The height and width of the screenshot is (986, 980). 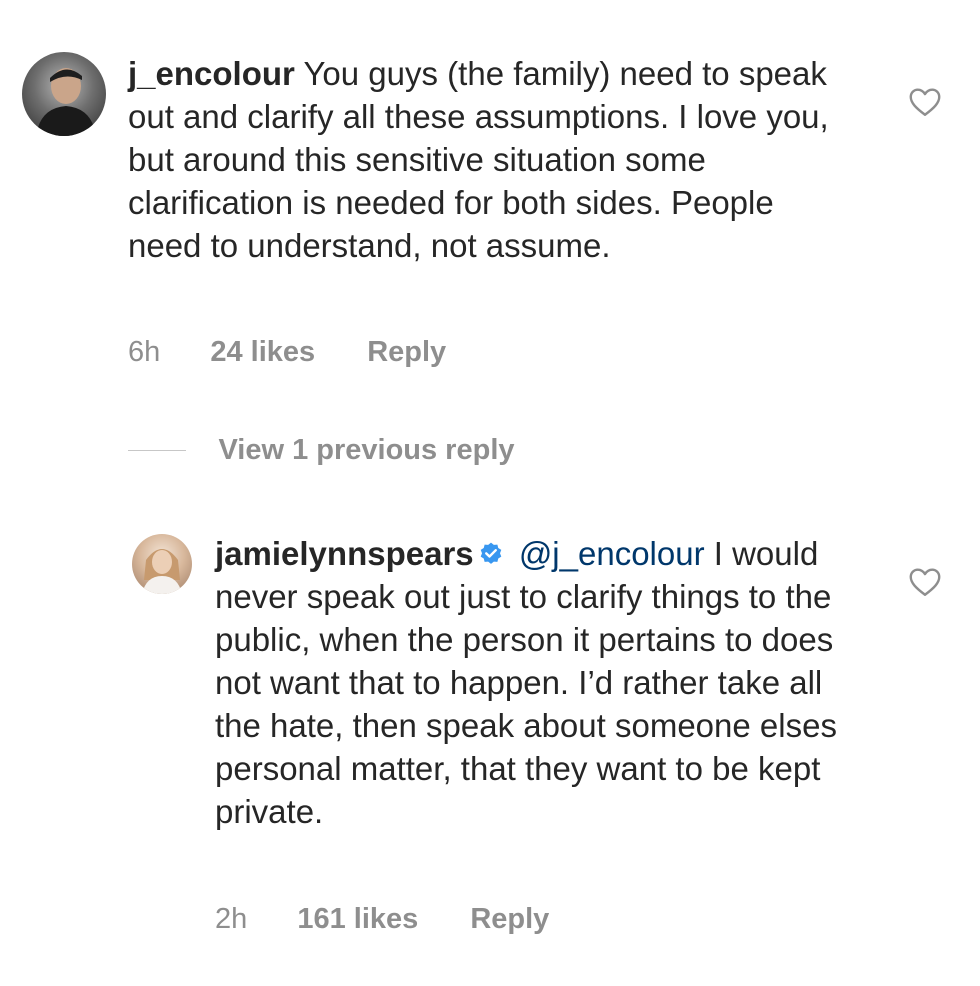 I want to click on view-previous-replies-button: View 1 previous reply, so click(x=321, y=450).